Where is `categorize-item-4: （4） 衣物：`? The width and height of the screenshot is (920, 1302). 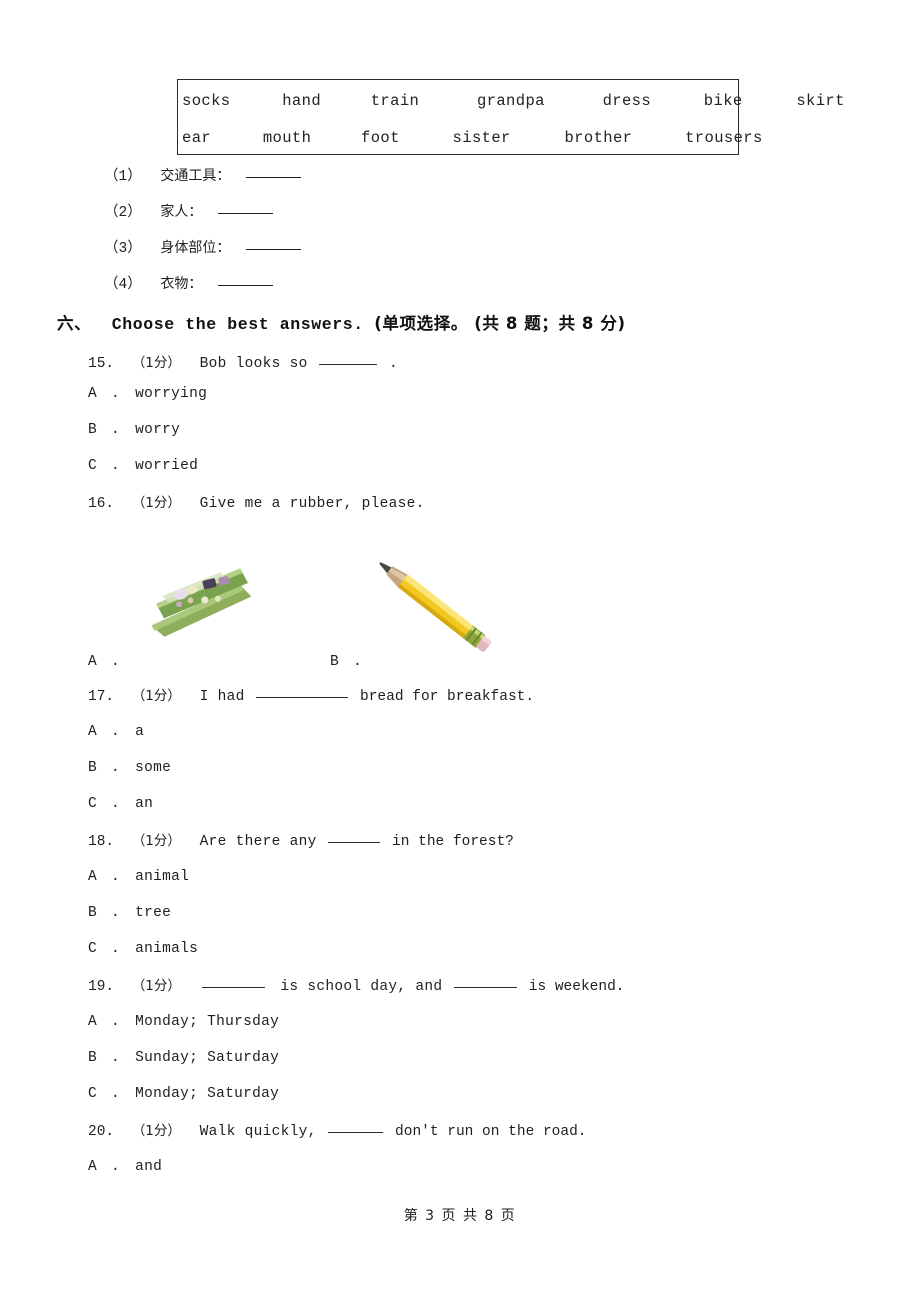 categorize-item-4: （4） 衣物： is located at coordinates (189, 284).